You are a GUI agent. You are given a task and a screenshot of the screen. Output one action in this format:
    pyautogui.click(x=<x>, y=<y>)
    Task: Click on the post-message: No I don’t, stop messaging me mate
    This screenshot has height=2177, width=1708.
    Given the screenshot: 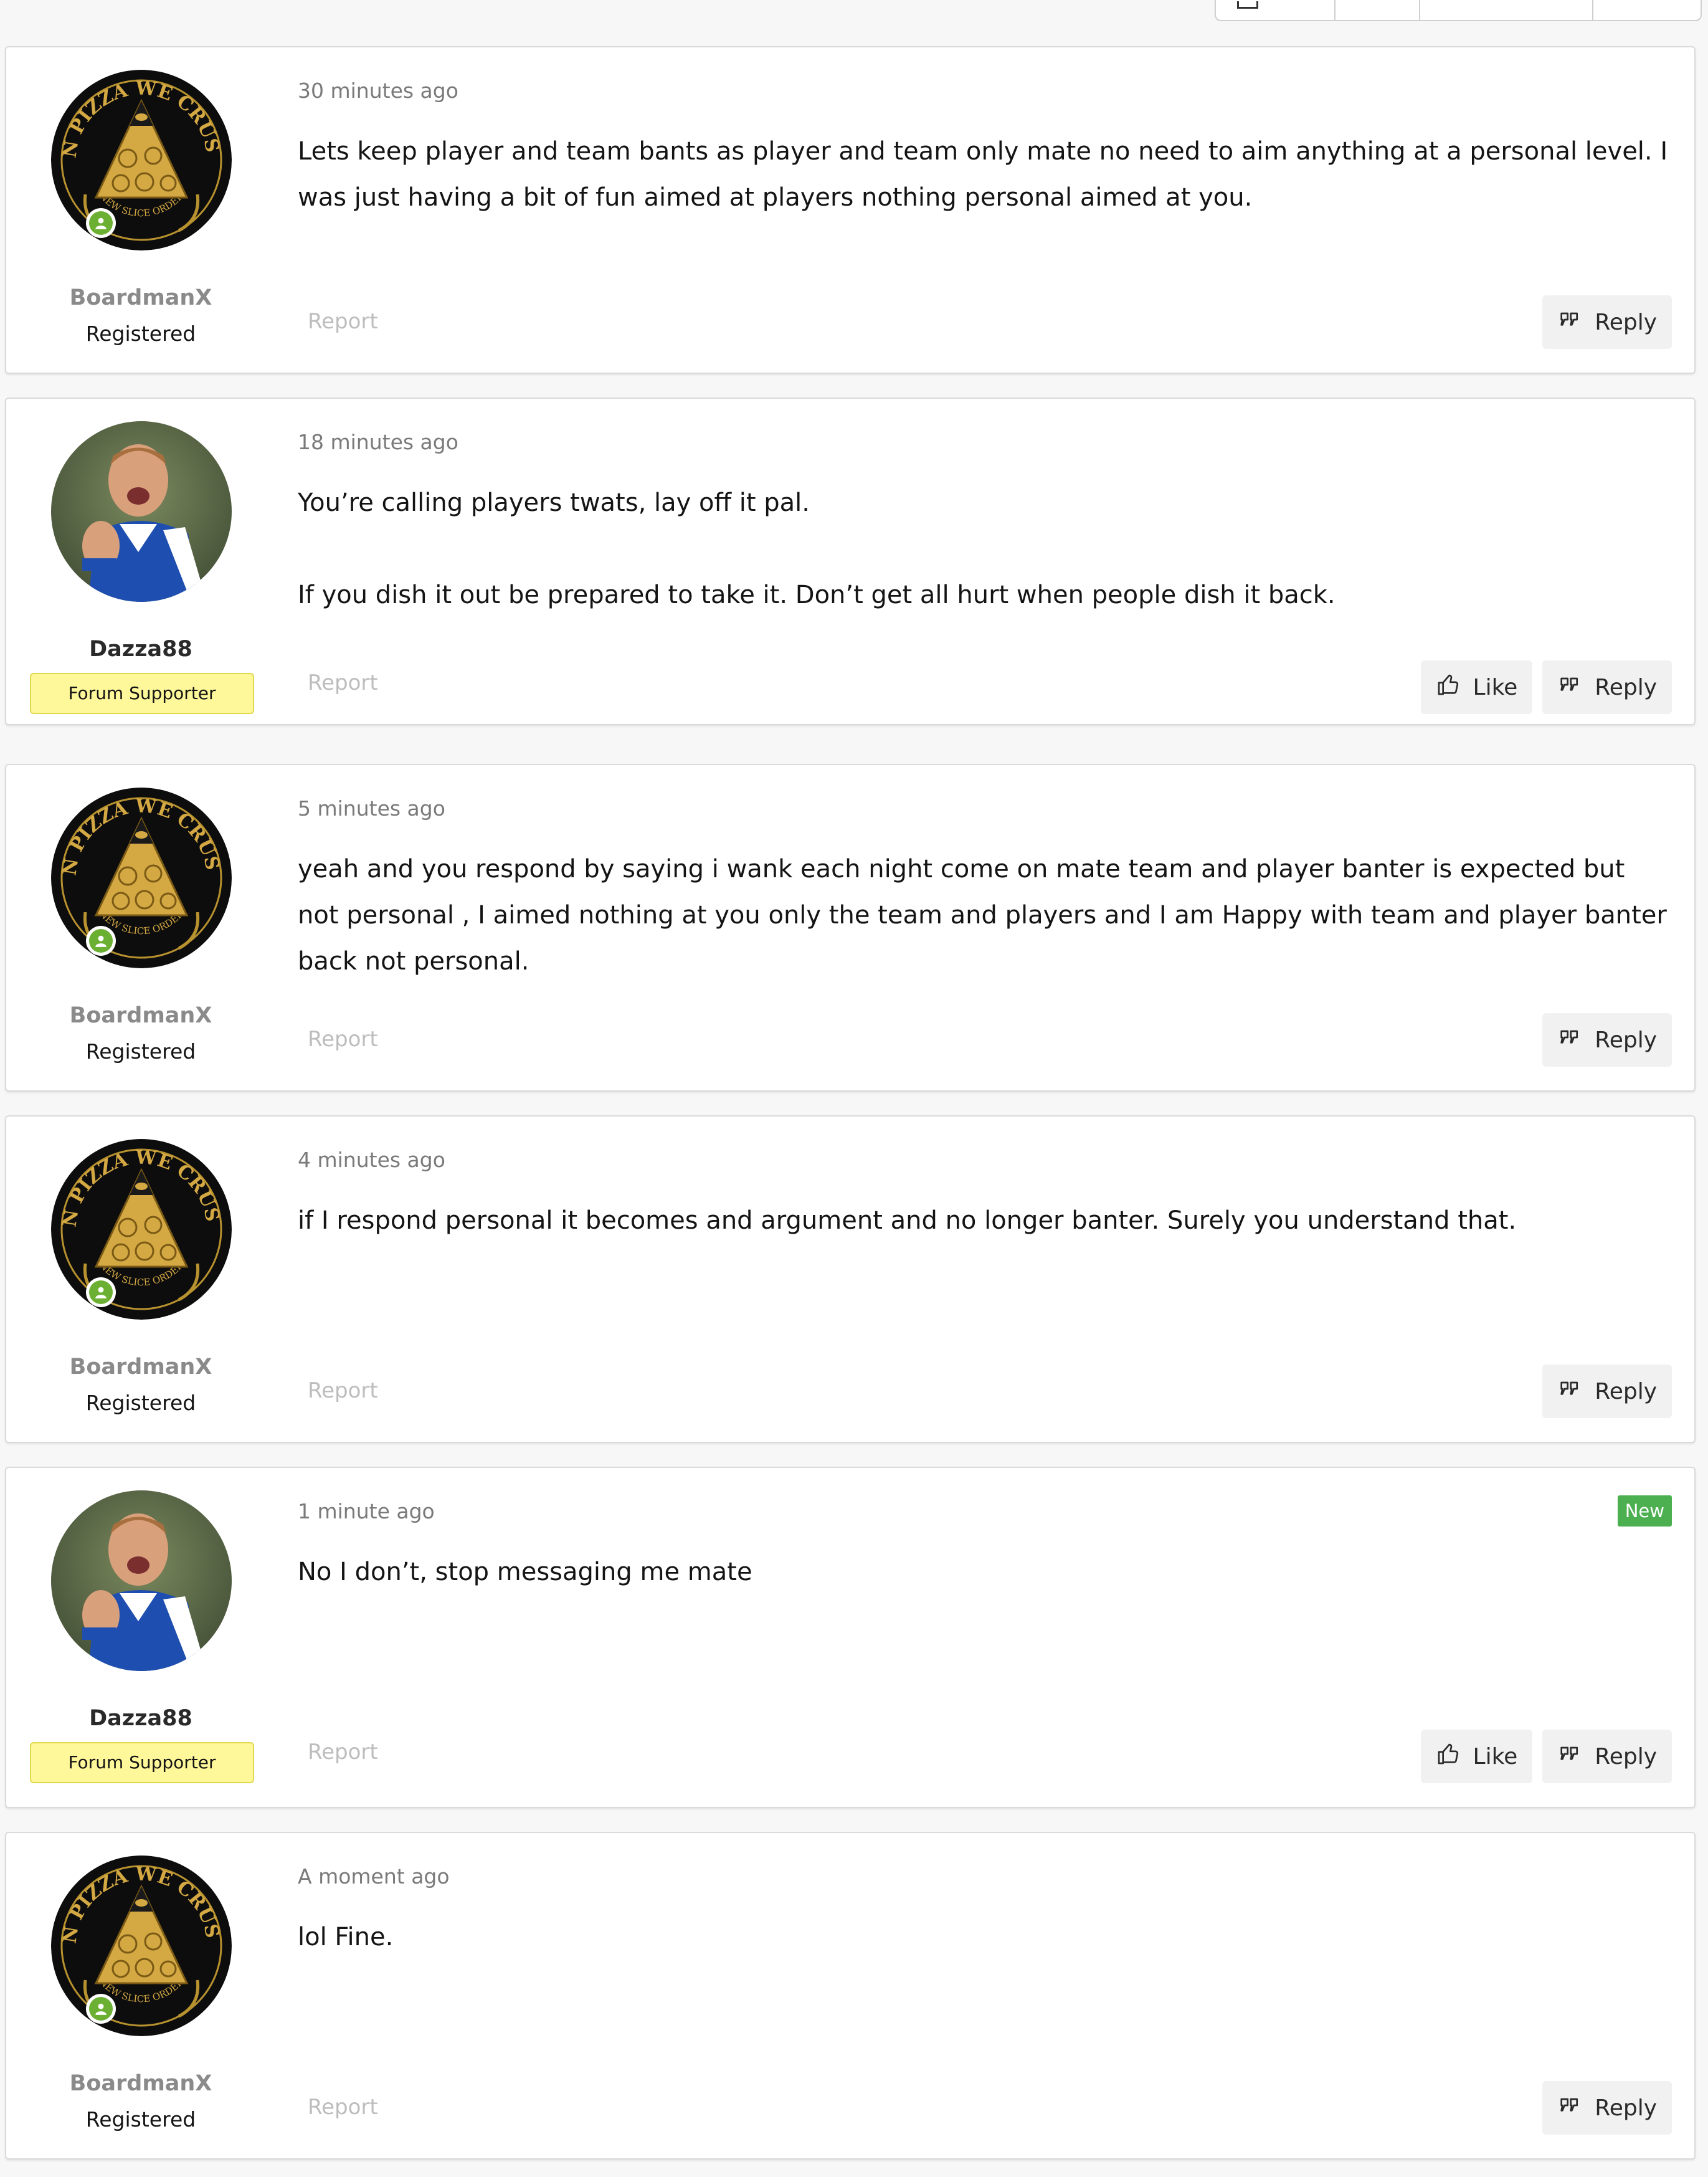 What is the action you would take?
    pyautogui.click(x=525, y=1572)
    